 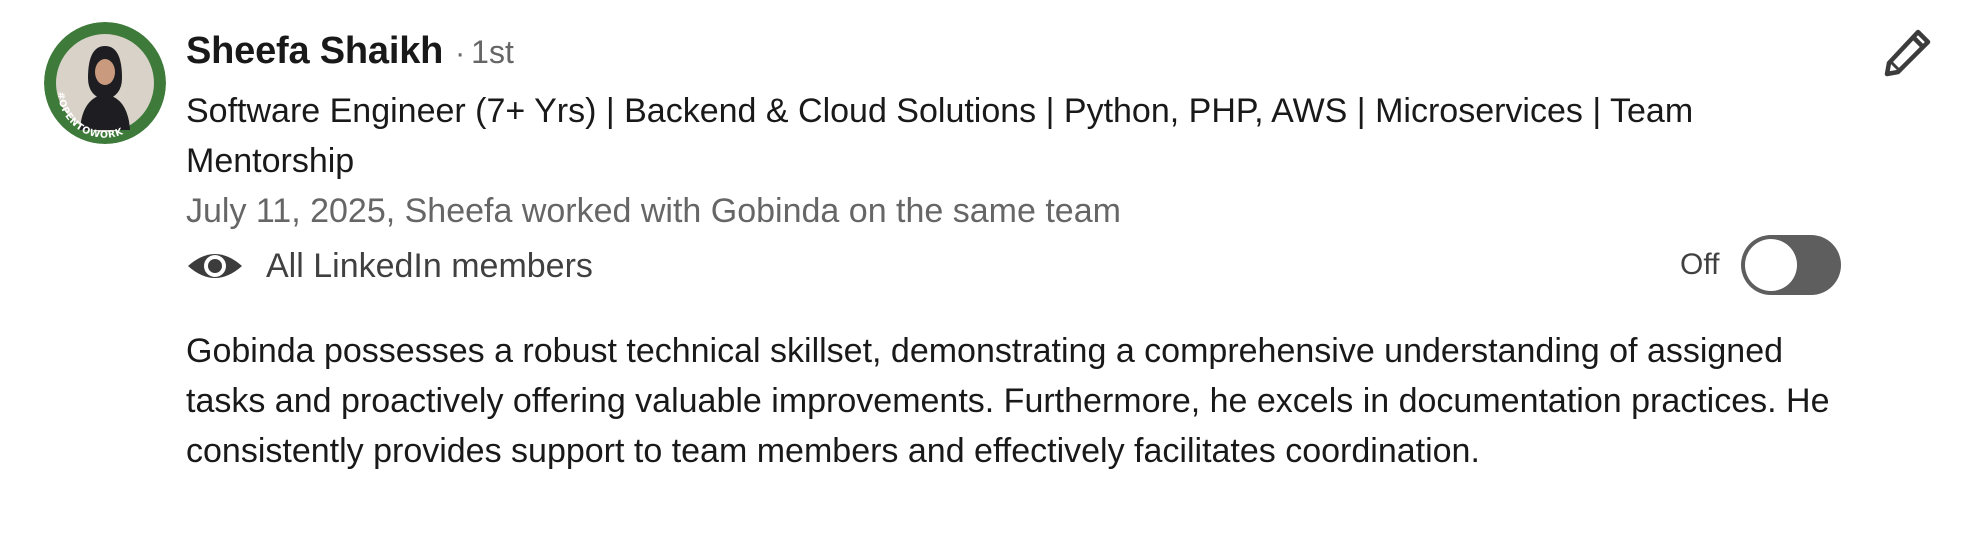 I want to click on recommender-name: Sheefa Shaikh, so click(x=314, y=51).